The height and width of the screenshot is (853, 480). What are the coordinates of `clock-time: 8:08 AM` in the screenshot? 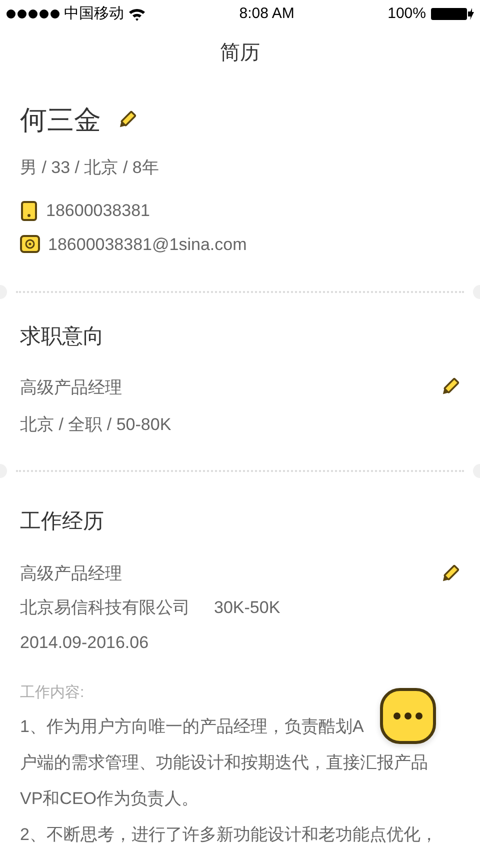 It's located at (266, 14).